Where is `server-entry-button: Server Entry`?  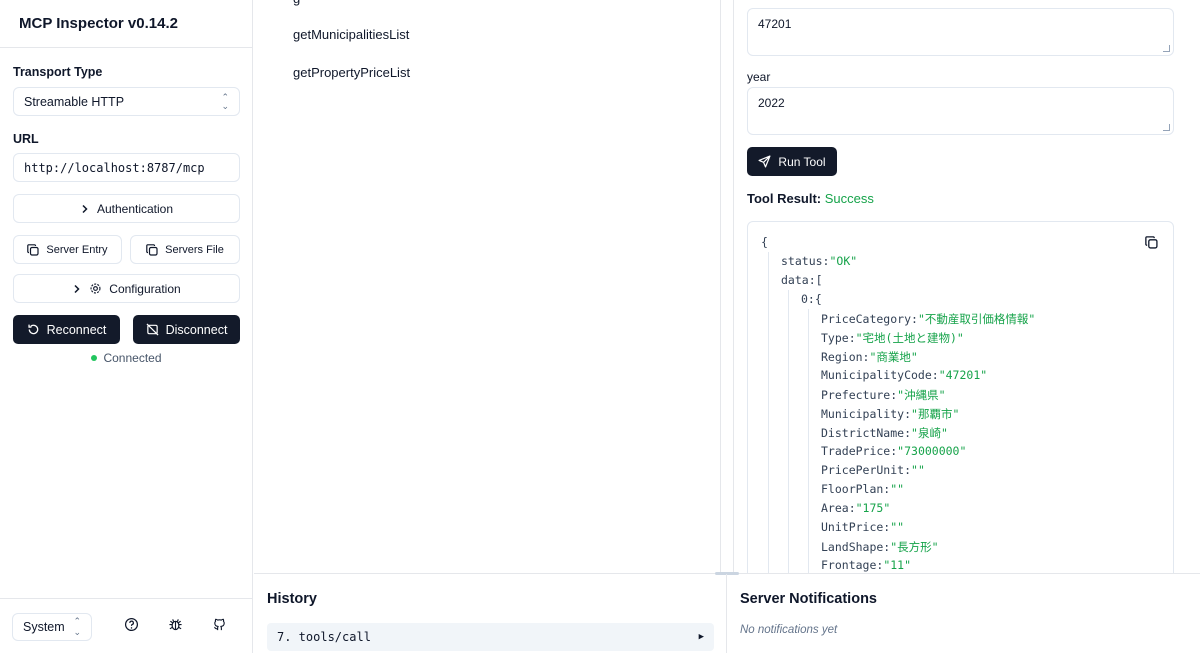
server-entry-button: Server Entry is located at coordinates (67, 249).